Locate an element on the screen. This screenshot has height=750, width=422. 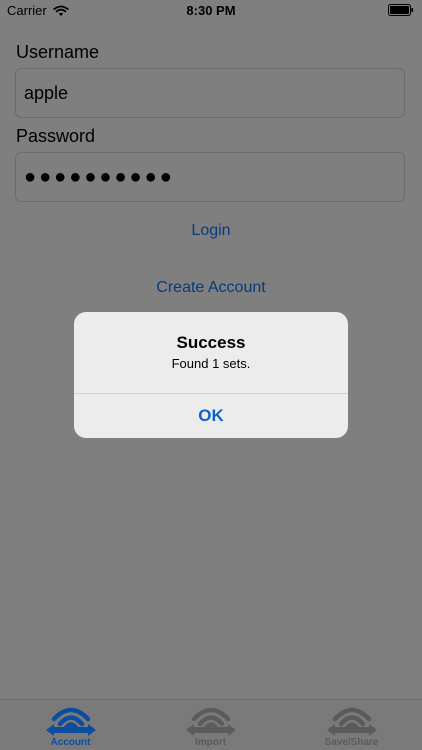
tab-import-label: Import is located at coordinates (210, 742).